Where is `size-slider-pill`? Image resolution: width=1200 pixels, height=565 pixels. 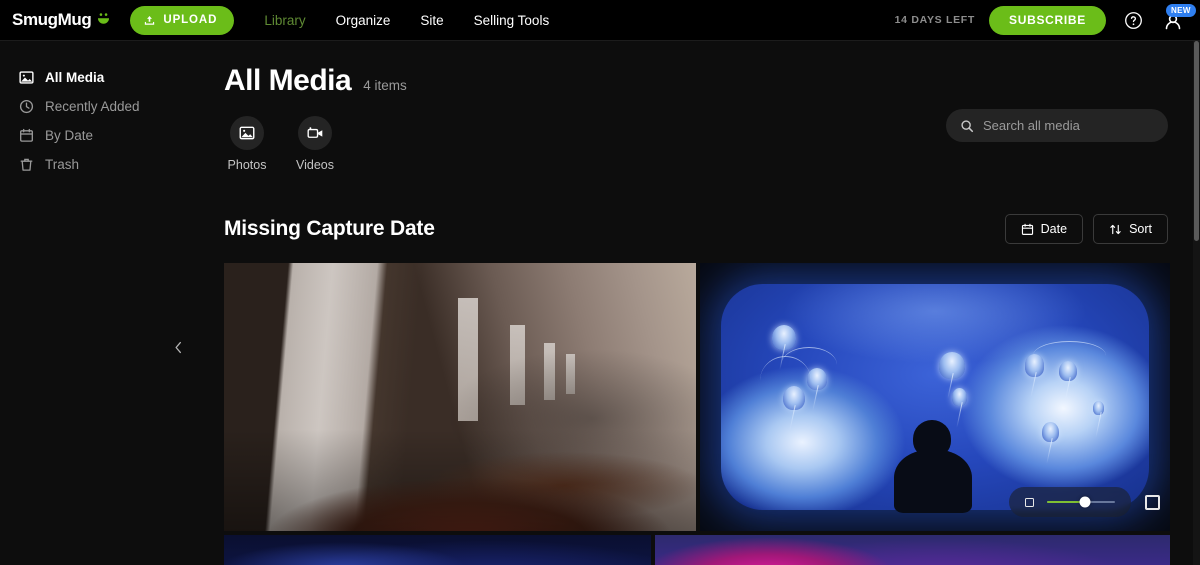 size-slider-pill is located at coordinates (1070, 502).